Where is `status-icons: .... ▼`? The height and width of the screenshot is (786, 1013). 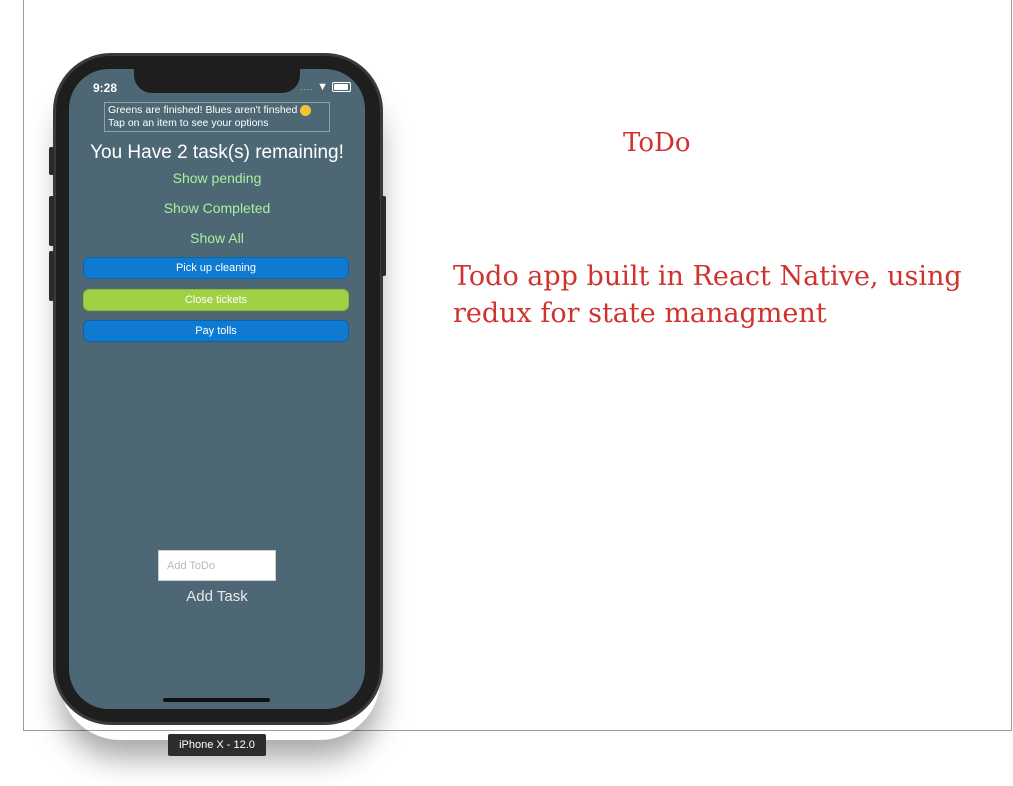
status-icons: .... ▼ is located at coordinates (325, 87).